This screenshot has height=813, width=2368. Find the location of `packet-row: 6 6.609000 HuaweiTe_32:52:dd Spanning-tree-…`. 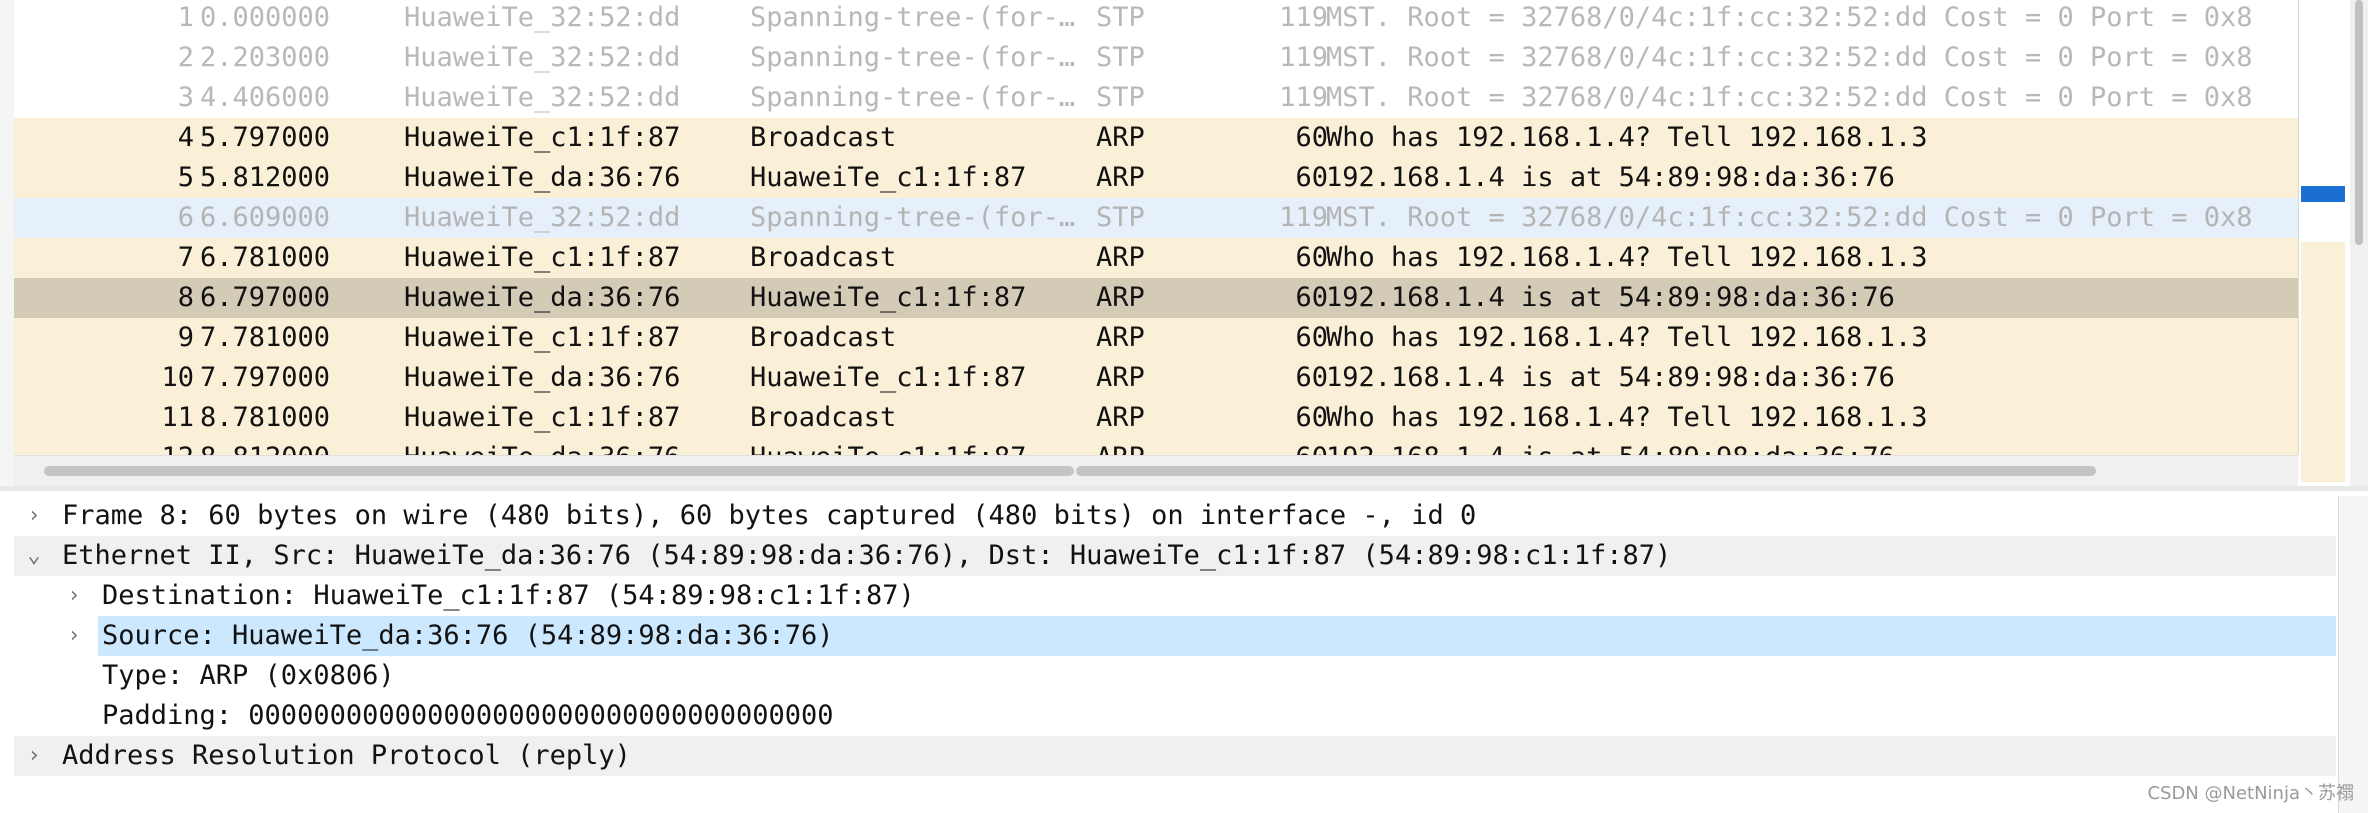

packet-row: 6 6.609000 HuaweiTe_32:52:dd Spanning-tree-… is located at coordinates (1156, 218).